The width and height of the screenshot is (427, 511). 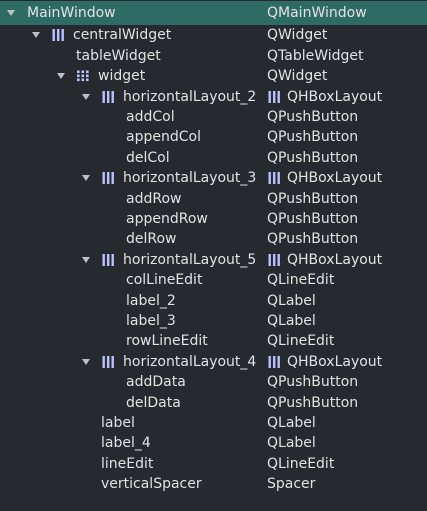 I want to click on object-name-cell: centralWidget, so click(x=131, y=35).